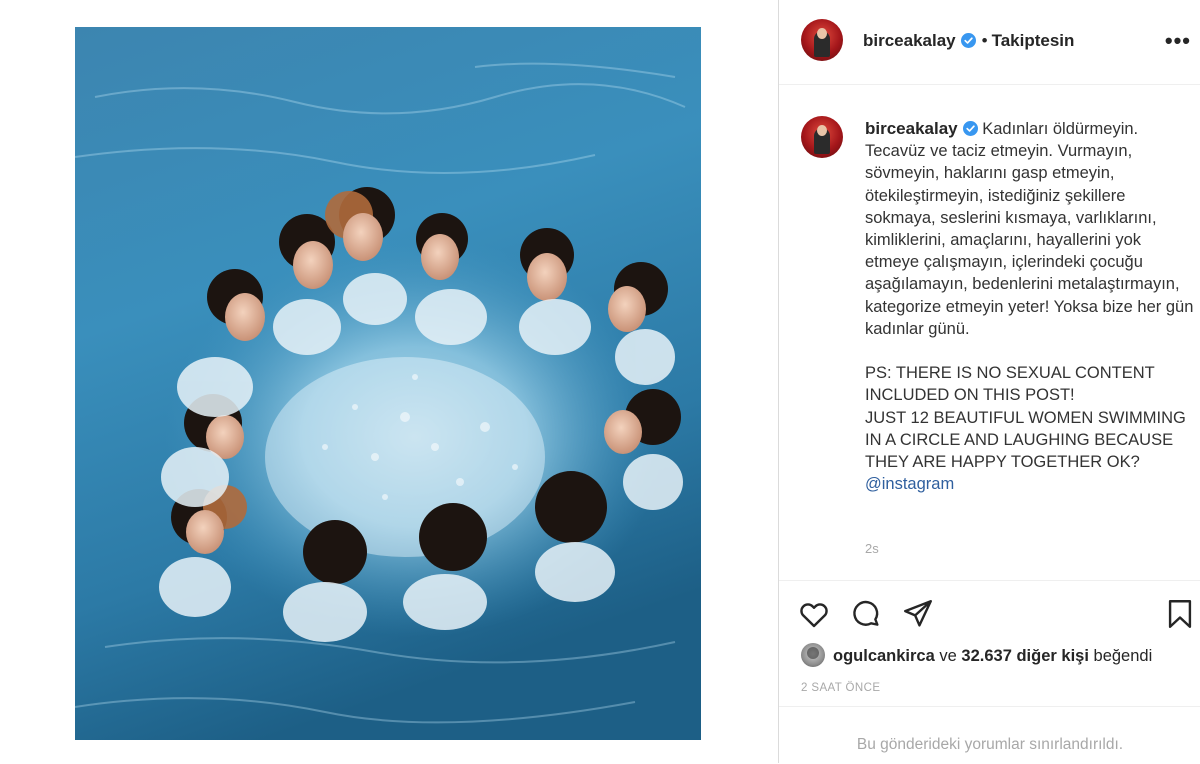 Image resolution: width=1200 pixels, height=764 pixels. I want to click on post-header: birceakalay • Takiptesin •••, so click(989, 42).